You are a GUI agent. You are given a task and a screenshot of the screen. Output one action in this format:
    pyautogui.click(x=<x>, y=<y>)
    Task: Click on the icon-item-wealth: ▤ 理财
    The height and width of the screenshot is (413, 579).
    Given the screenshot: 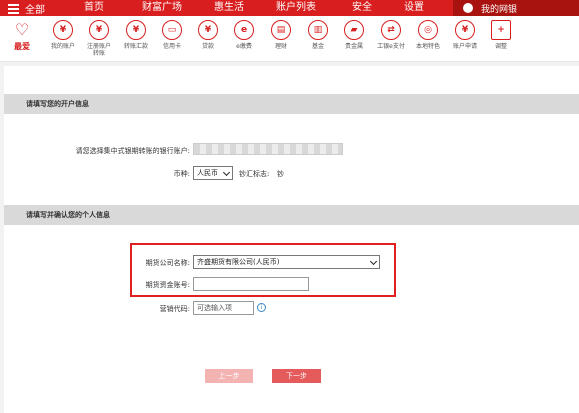 What is the action you would take?
    pyautogui.click(x=281, y=35)
    